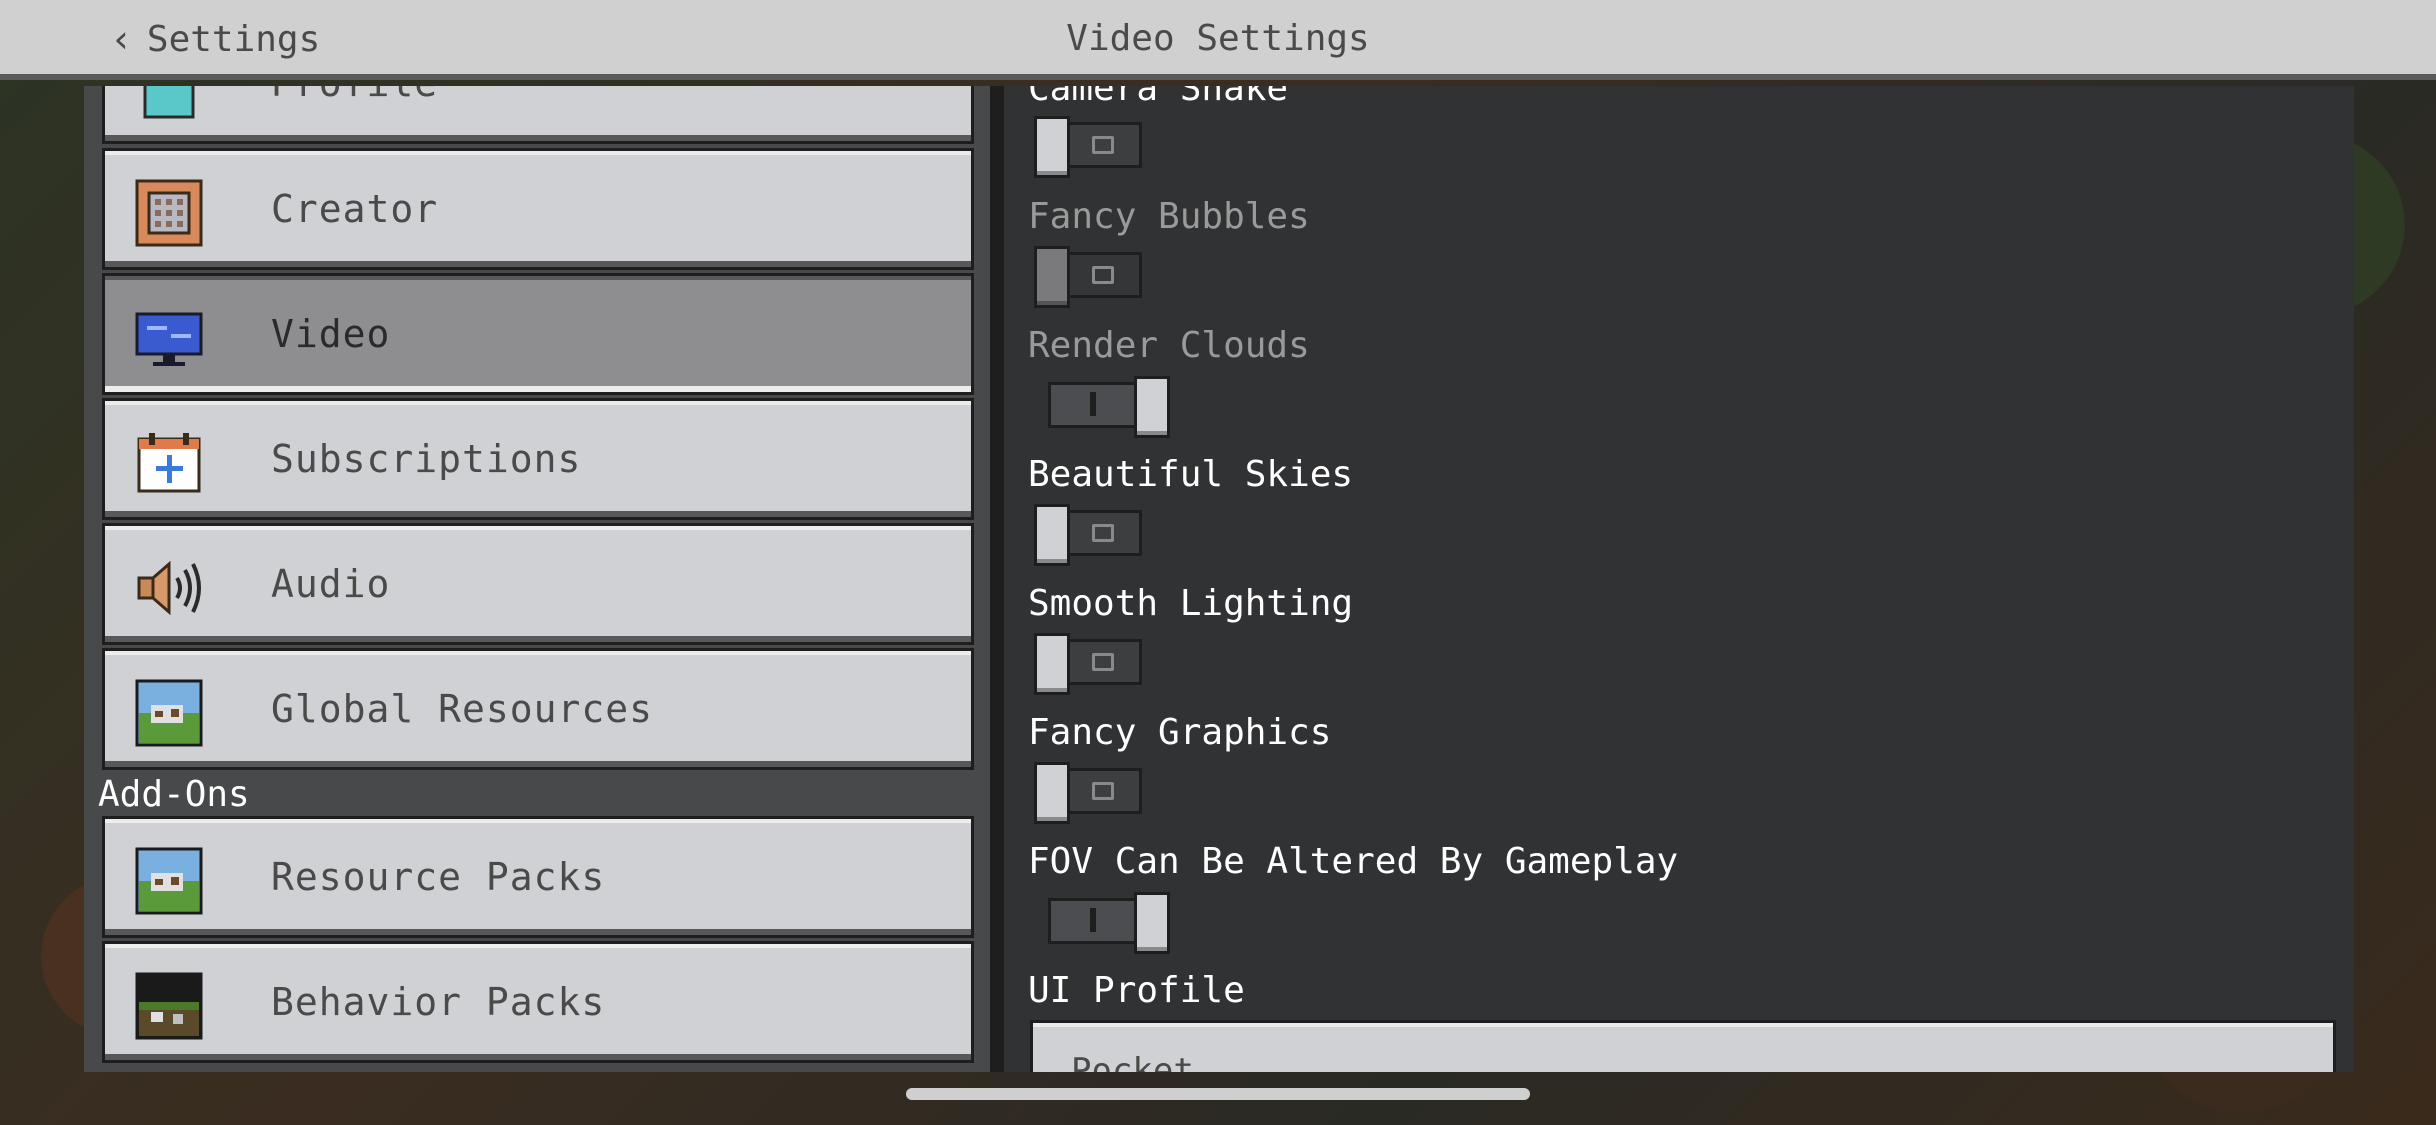 This screenshot has width=2436, height=1125. Describe the element at coordinates (538, 115) in the screenshot. I see `sidebar-item-profile: Profile` at that location.